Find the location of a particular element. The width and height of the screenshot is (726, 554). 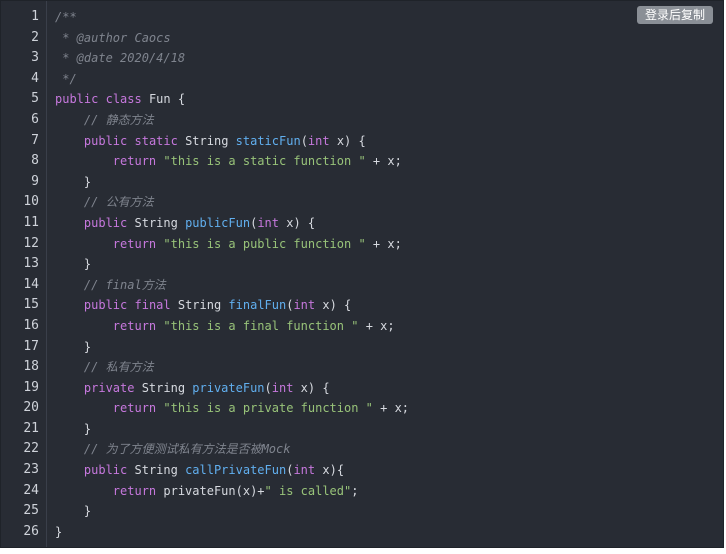

line-number: 20 is located at coordinates (31, 408).